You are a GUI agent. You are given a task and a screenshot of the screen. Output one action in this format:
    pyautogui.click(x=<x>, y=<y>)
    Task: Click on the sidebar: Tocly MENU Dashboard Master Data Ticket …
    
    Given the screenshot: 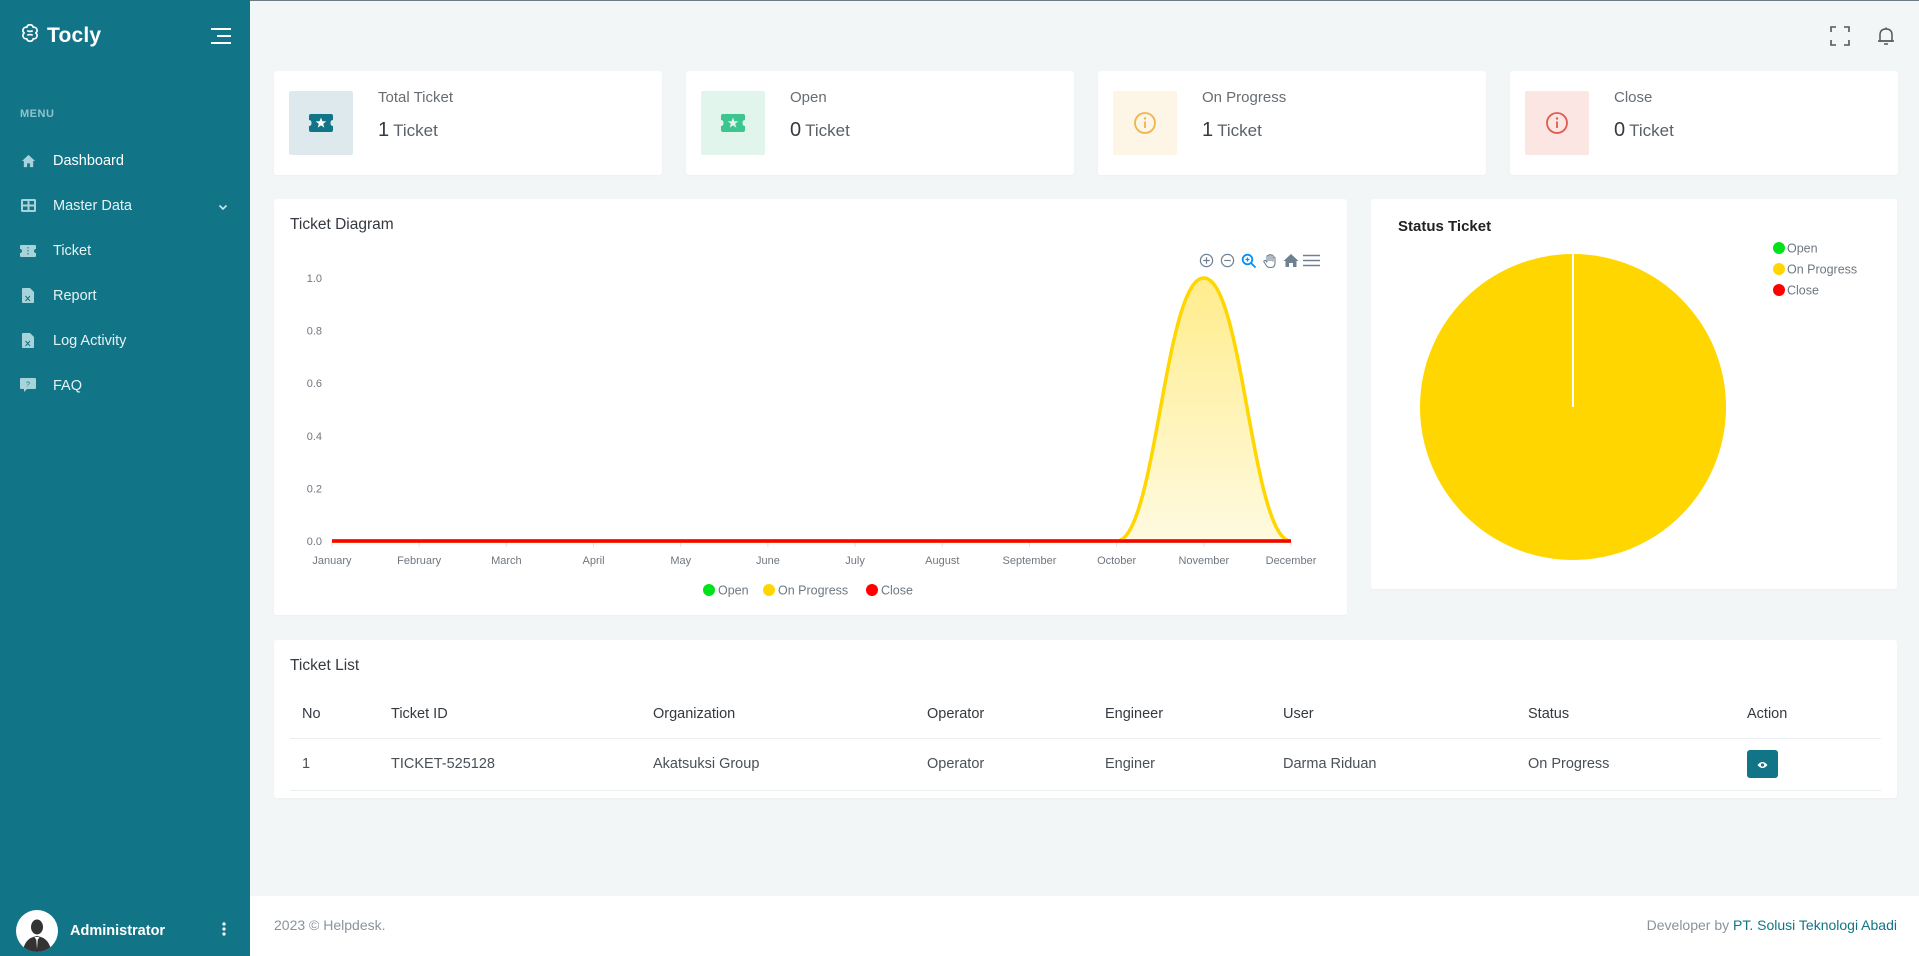 What is the action you would take?
    pyautogui.click(x=125, y=478)
    